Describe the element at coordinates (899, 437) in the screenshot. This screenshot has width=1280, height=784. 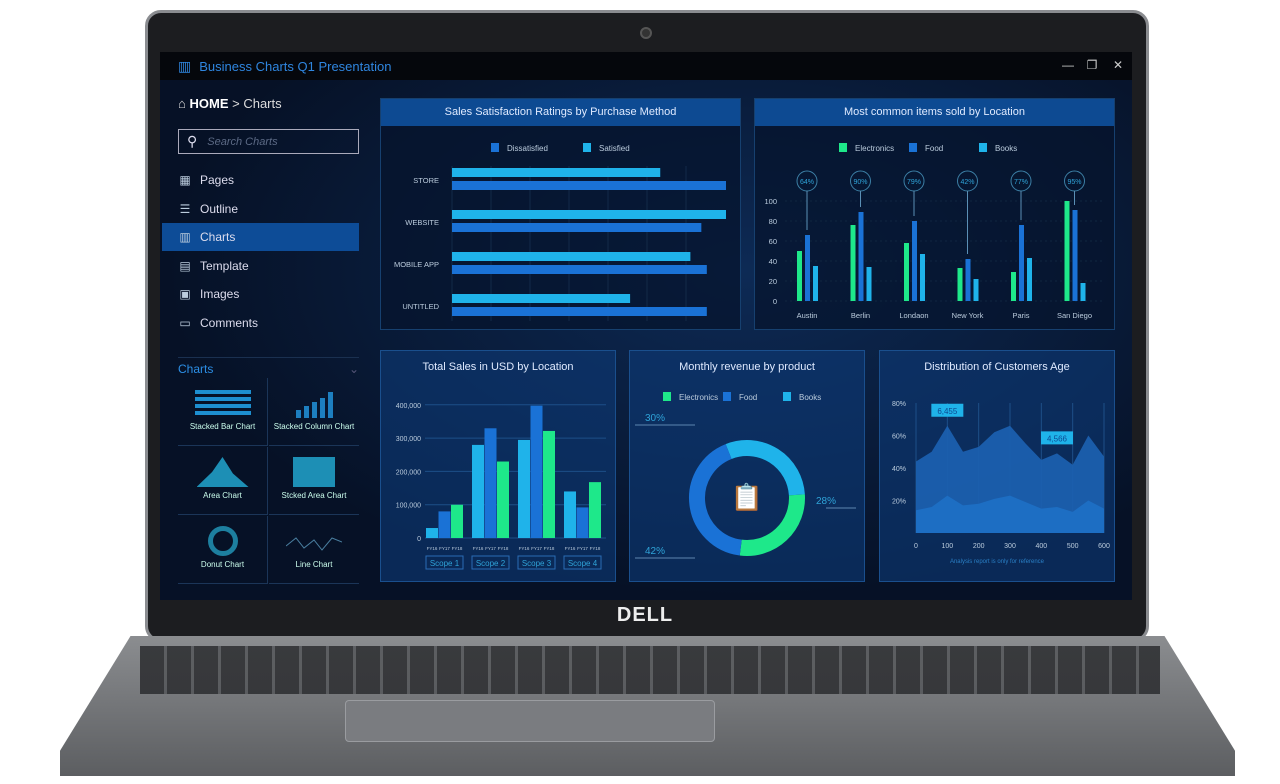
I see `y-tick-label: 60%` at that location.